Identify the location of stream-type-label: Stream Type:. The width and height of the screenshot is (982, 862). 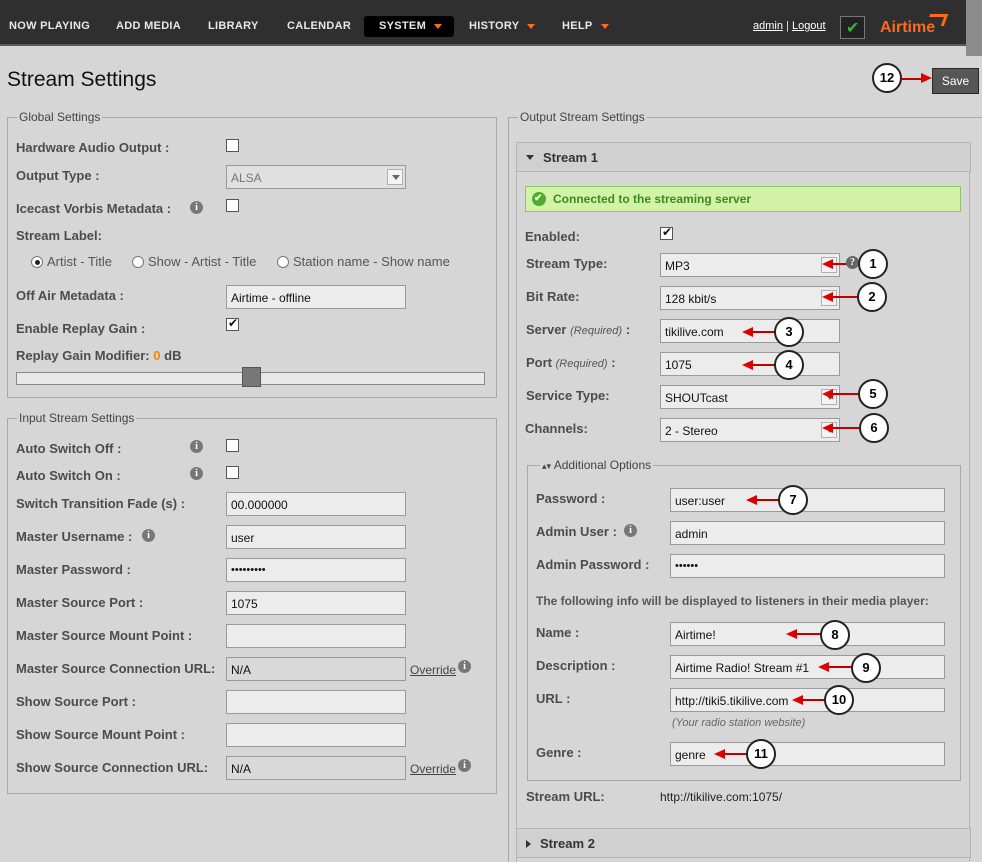
(567, 263).